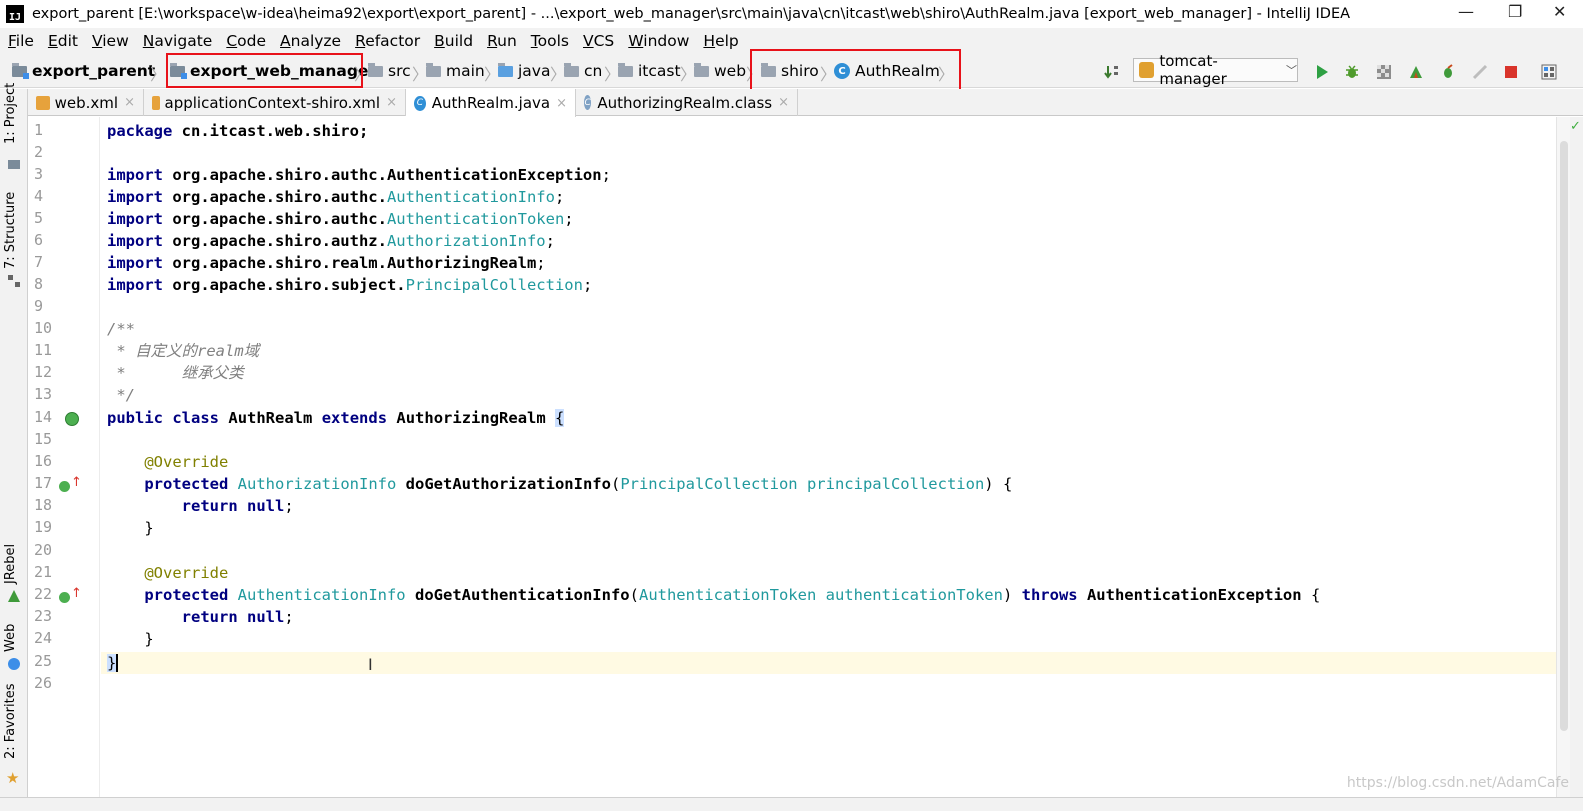 Image resolution: width=1583 pixels, height=811 pixels. What do you see at coordinates (1576, 457) in the screenshot?
I see `right-tool-strip: ✓` at bounding box center [1576, 457].